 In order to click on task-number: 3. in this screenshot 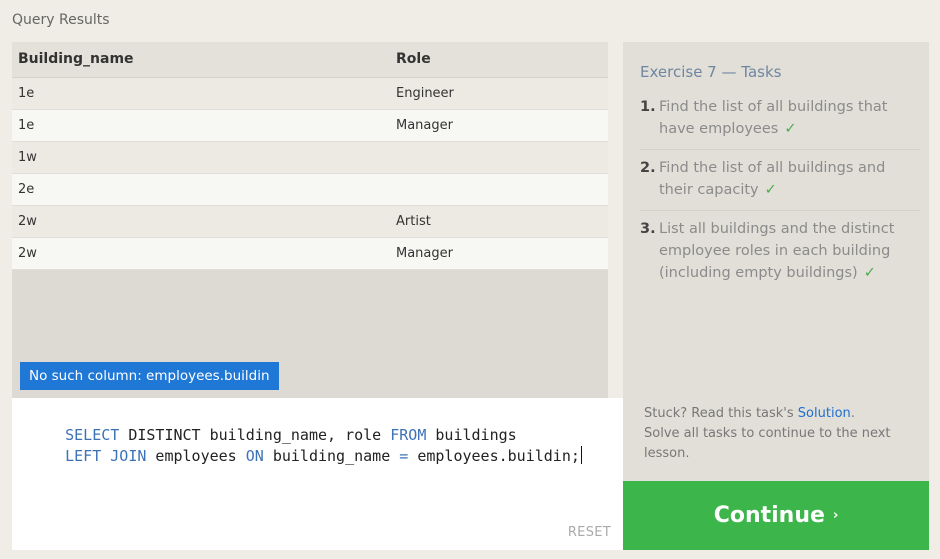, I will do `click(648, 229)`.